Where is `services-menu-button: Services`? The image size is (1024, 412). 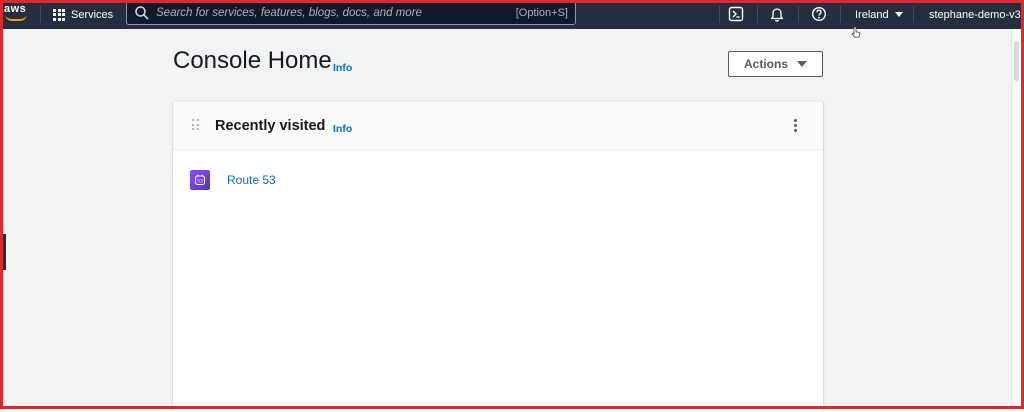 services-menu-button: Services is located at coordinates (83, 14).